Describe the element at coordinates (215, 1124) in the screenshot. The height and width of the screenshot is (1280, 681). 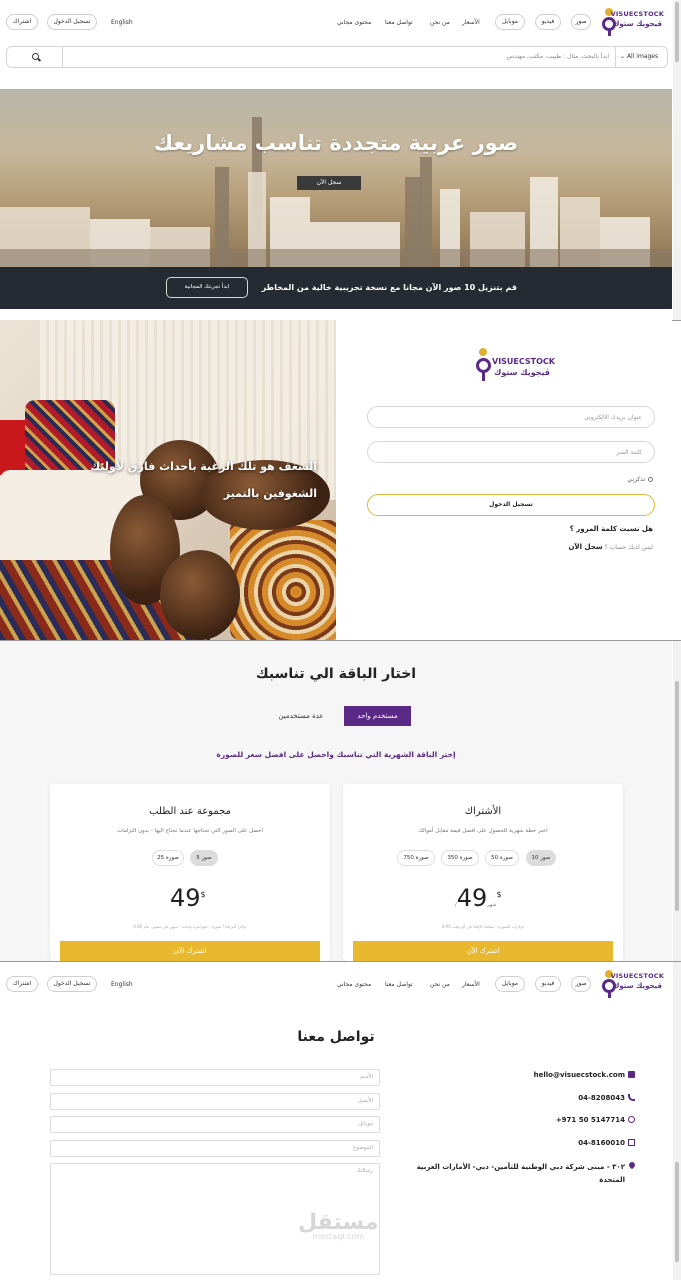
I see `contact-mobile-field: موبايل` at that location.